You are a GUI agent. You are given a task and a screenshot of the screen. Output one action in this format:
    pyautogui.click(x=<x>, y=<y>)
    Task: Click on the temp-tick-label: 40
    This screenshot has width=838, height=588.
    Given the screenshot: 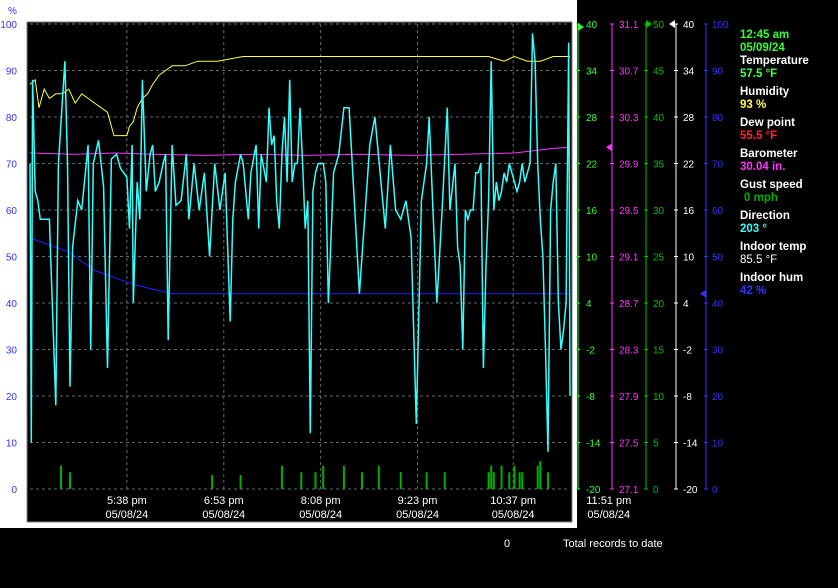 What is the action you would take?
    pyautogui.click(x=592, y=25)
    